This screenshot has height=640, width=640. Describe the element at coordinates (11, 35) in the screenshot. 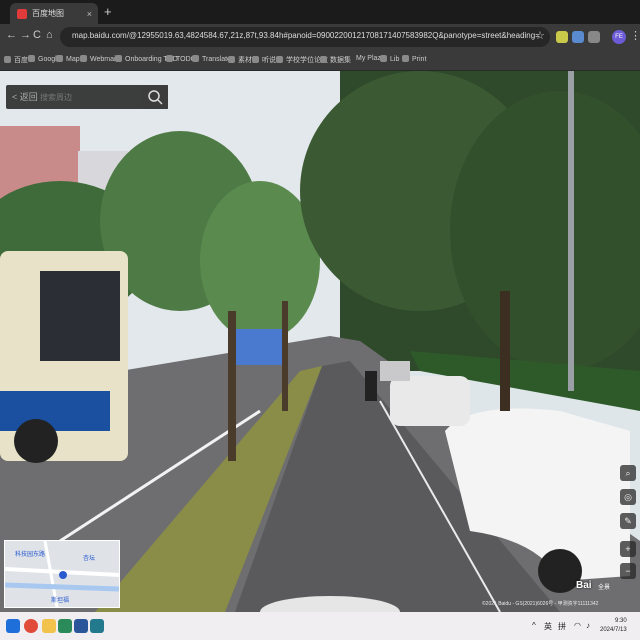

I see `back-button: ←` at that location.